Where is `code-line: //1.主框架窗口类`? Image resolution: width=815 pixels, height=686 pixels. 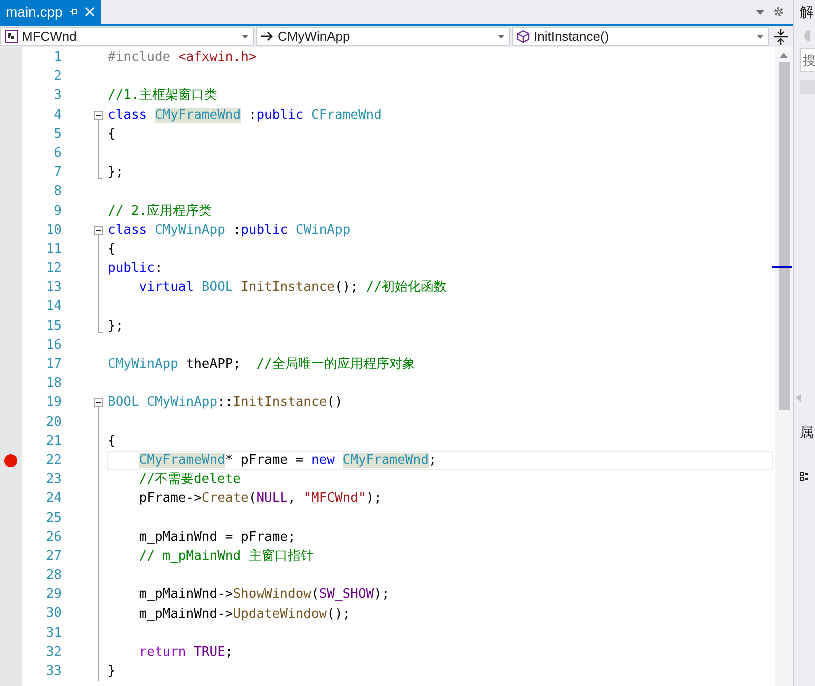
code-line: //1.主框架窗口类 is located at coordinates (163, 95).